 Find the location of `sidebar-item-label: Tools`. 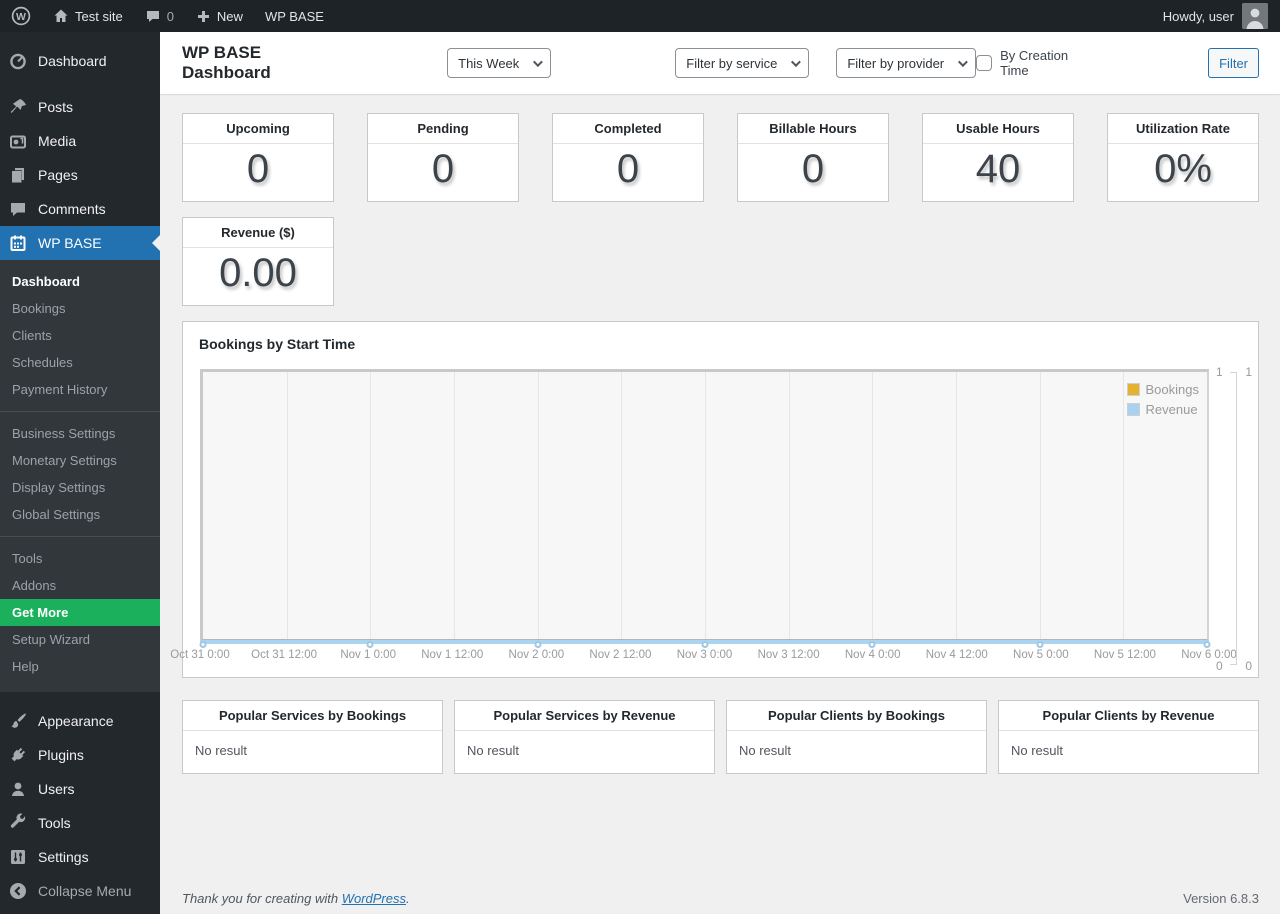

sidebar-item-label: Tools is located at coordinates (54, 823).